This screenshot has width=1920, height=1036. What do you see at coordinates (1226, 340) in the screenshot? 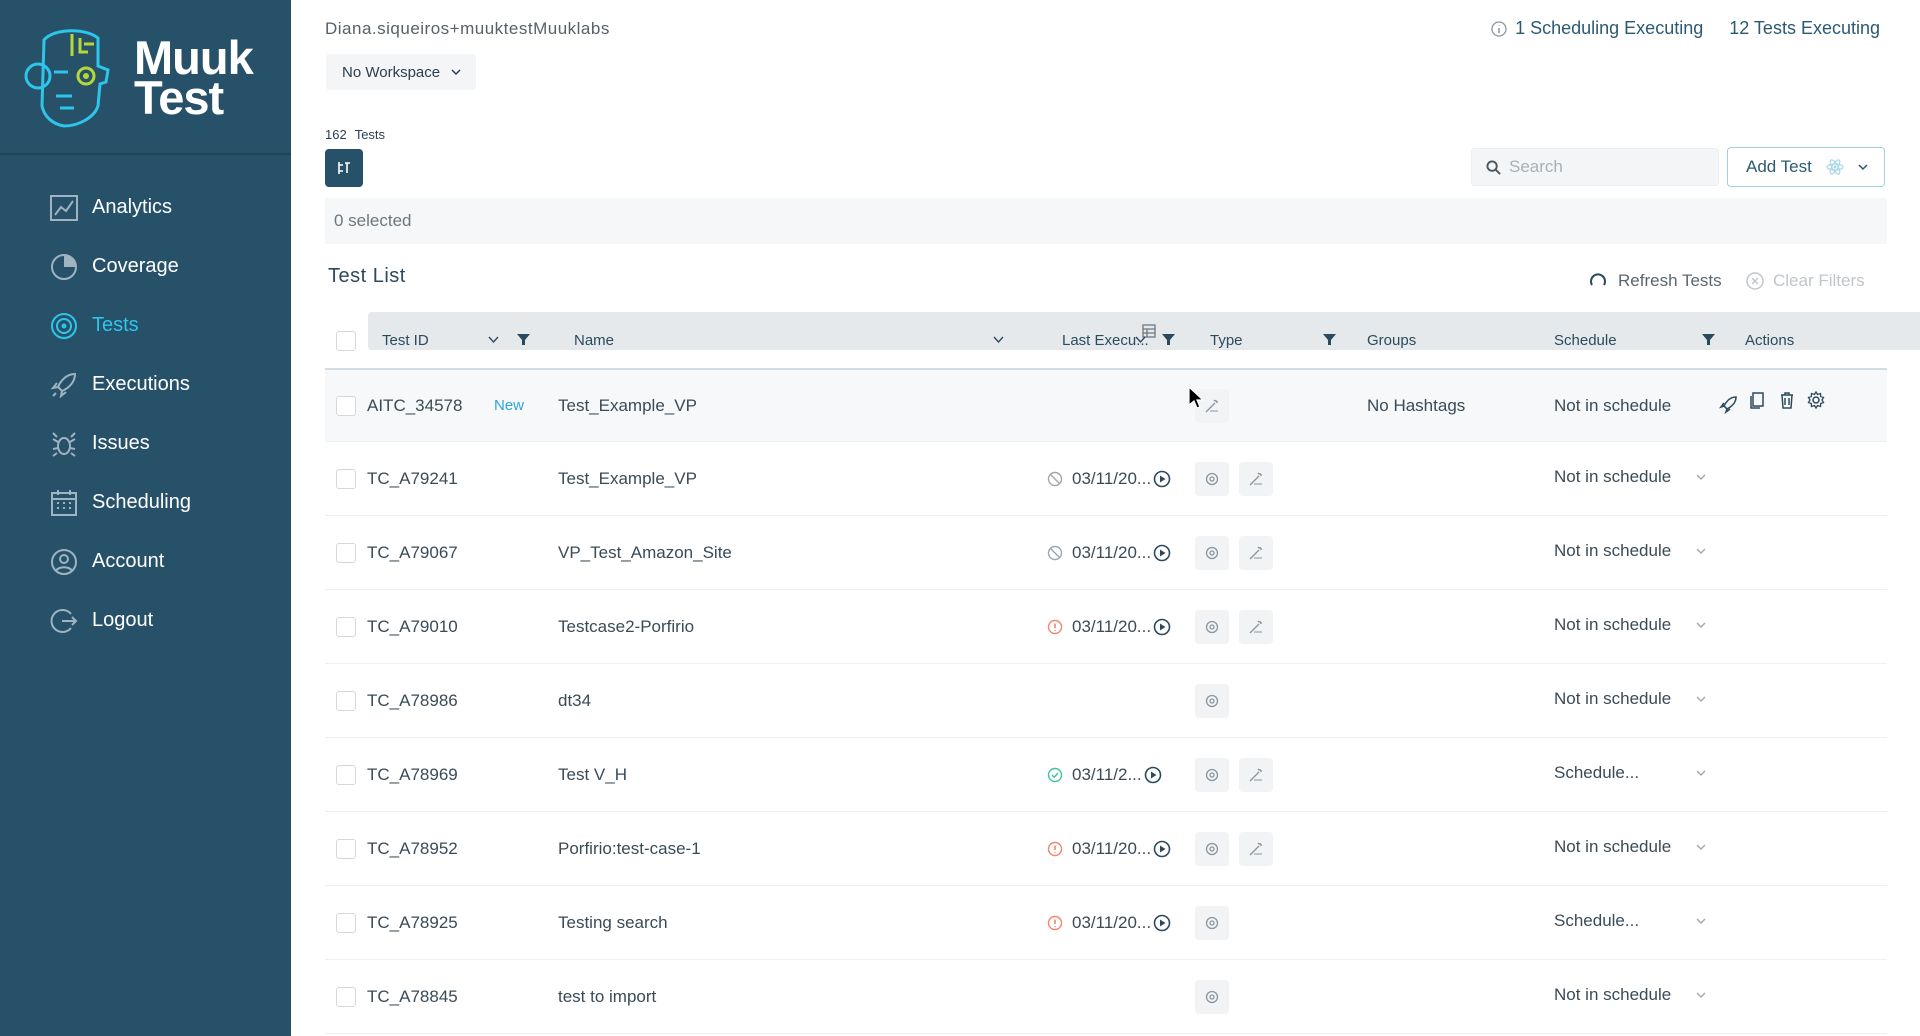
I see `column-type: Type` at bounding box center [1226, 340].